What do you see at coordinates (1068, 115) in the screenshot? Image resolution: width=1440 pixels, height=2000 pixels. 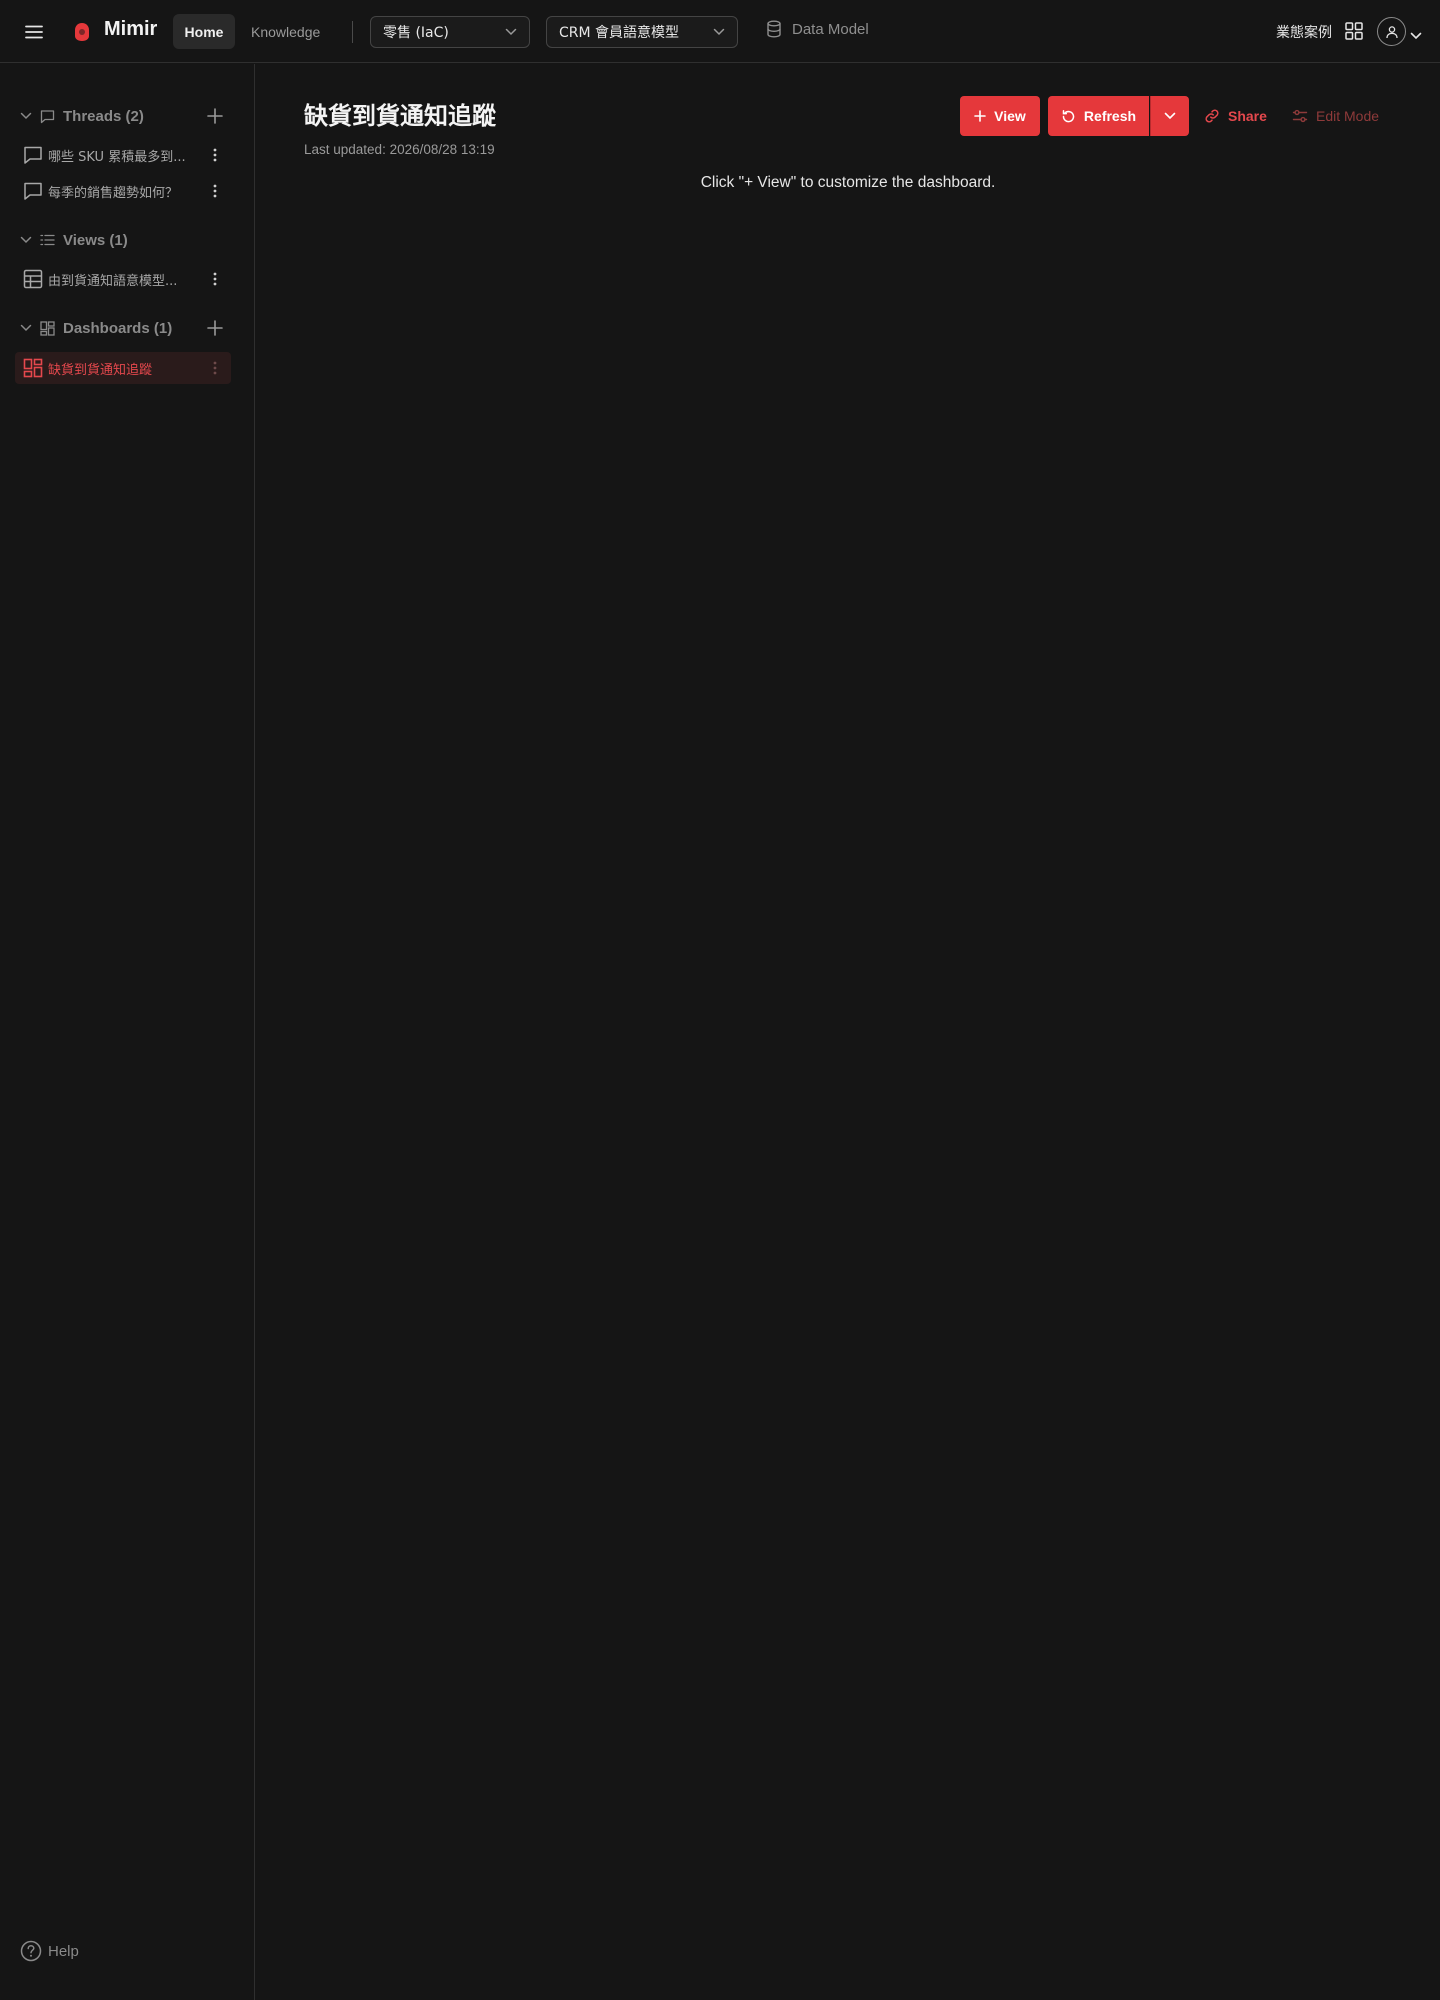 I see `refresh-icon` at bounding box center [1068, 115].